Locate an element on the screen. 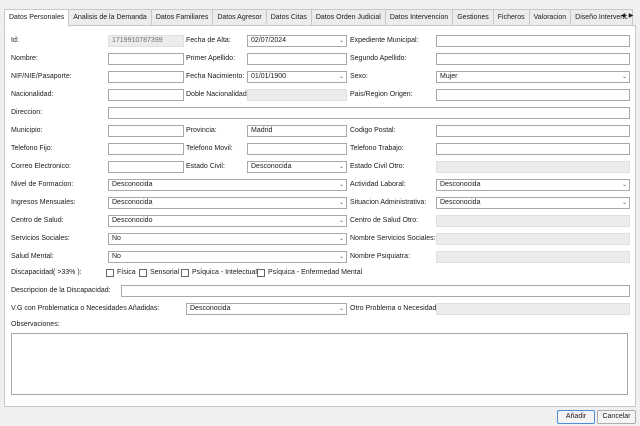 The height and width of the screenshot is (426, 640). municipio-field is located at coordinates (146, 131).